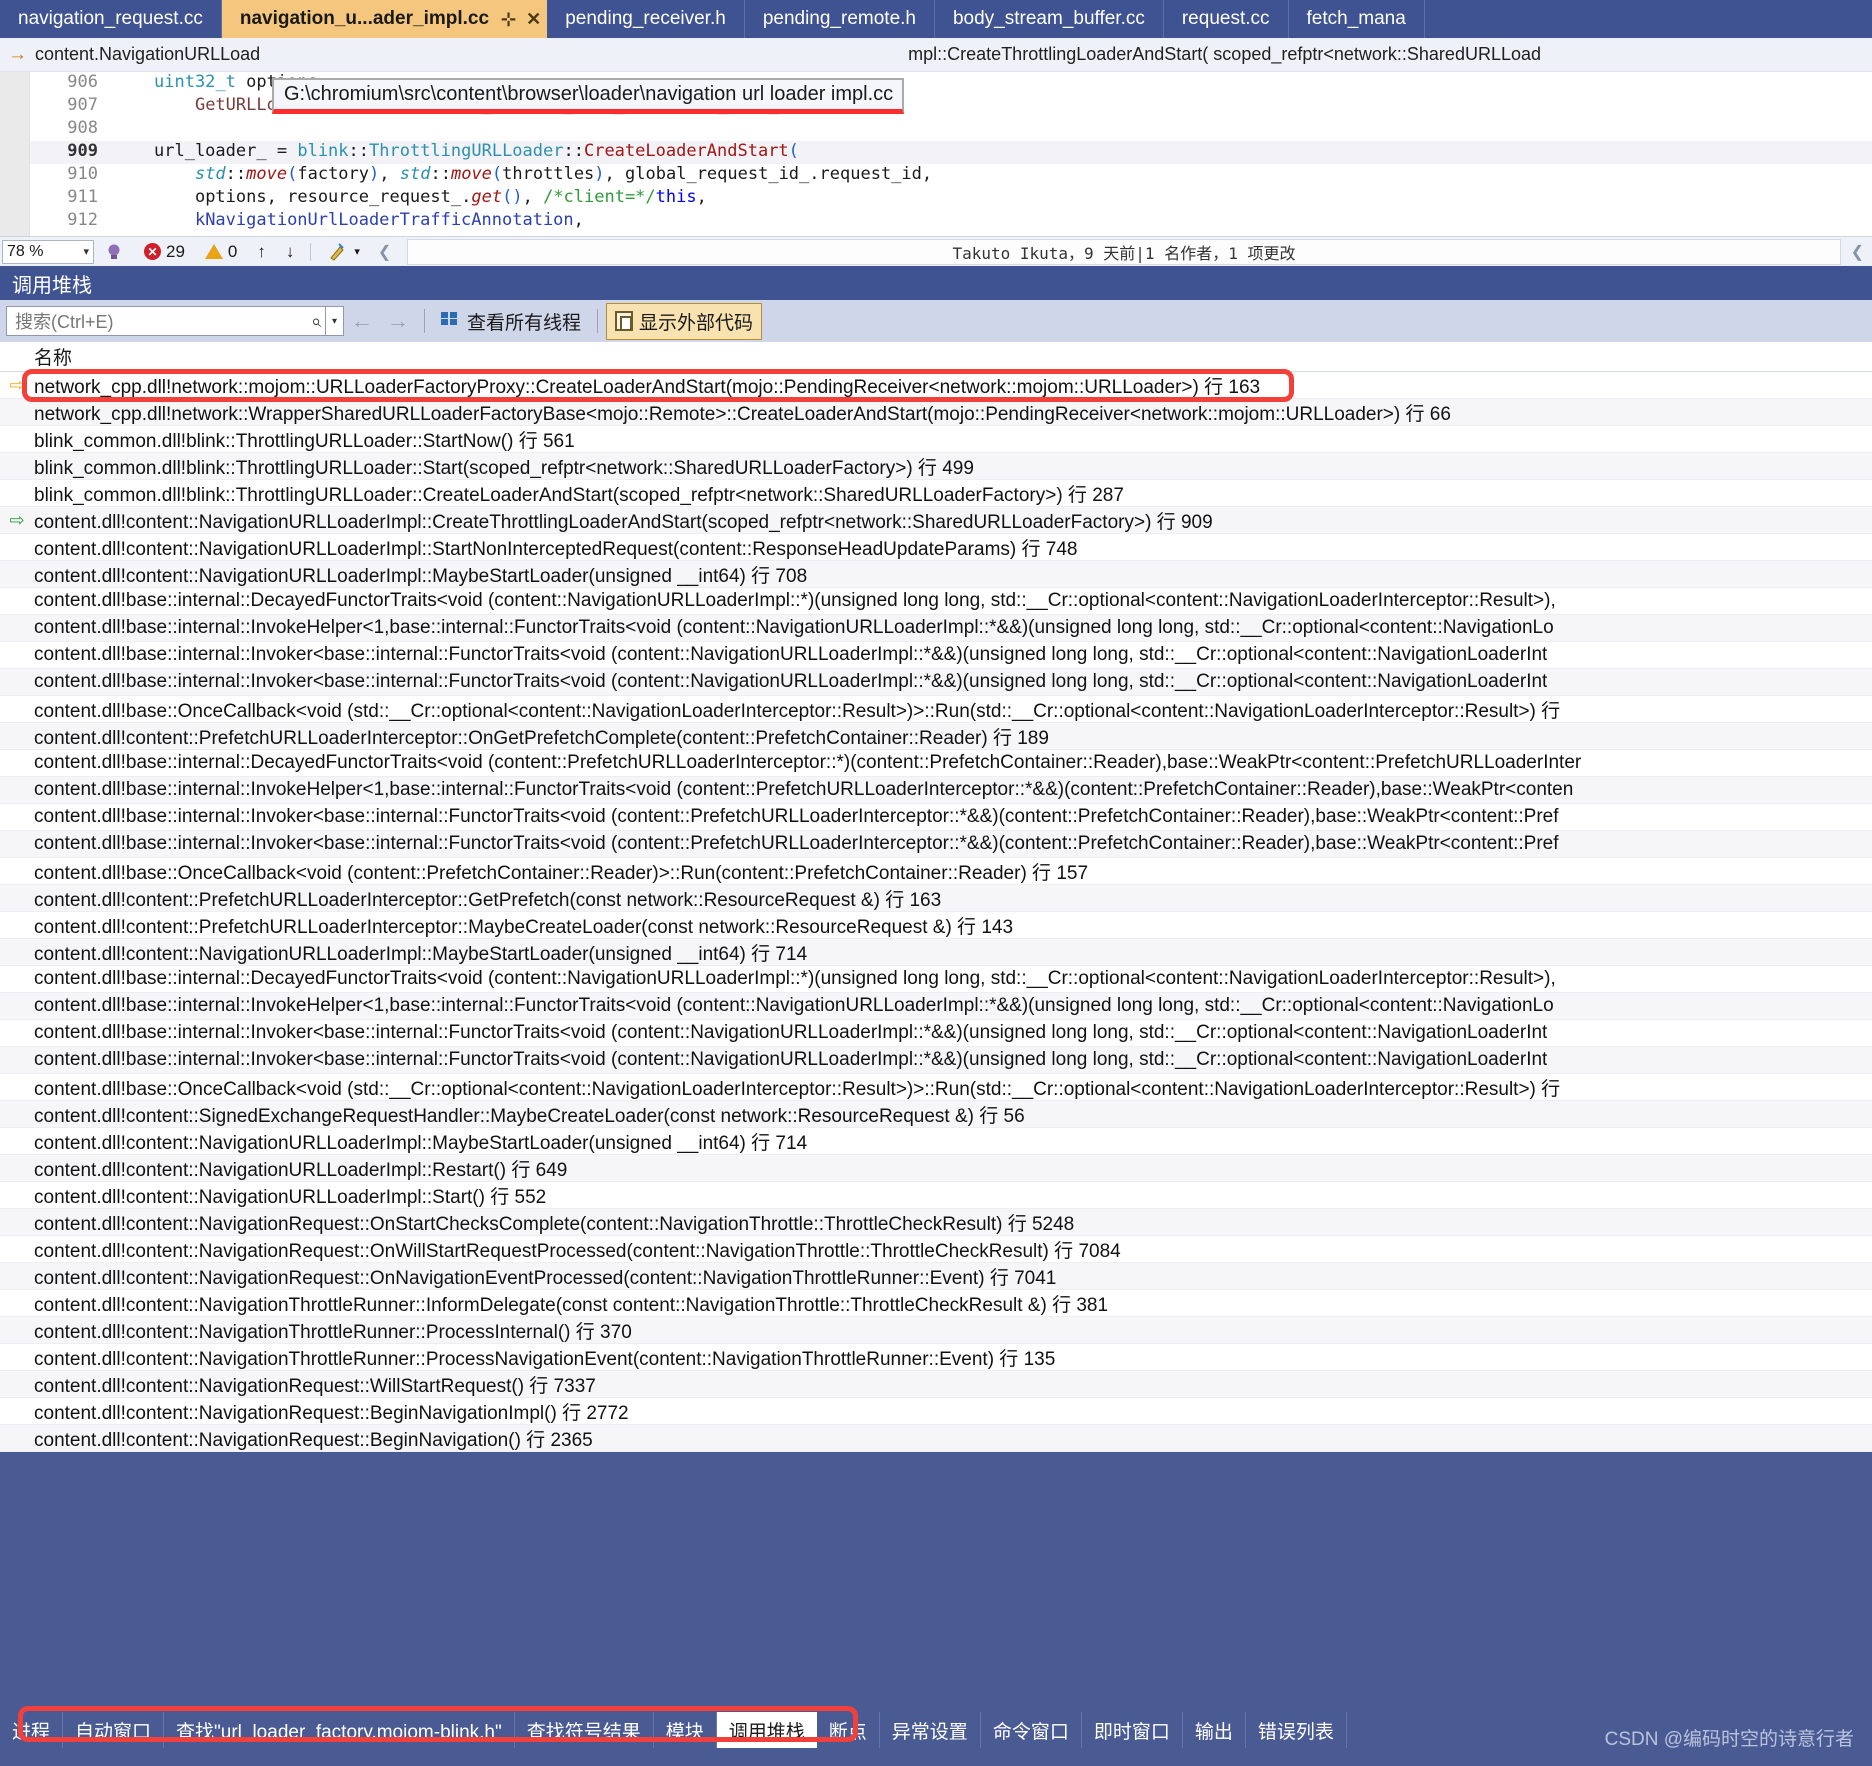  I want to click on bottom-tab-3: 查找符号结果, so click(584, 1730).